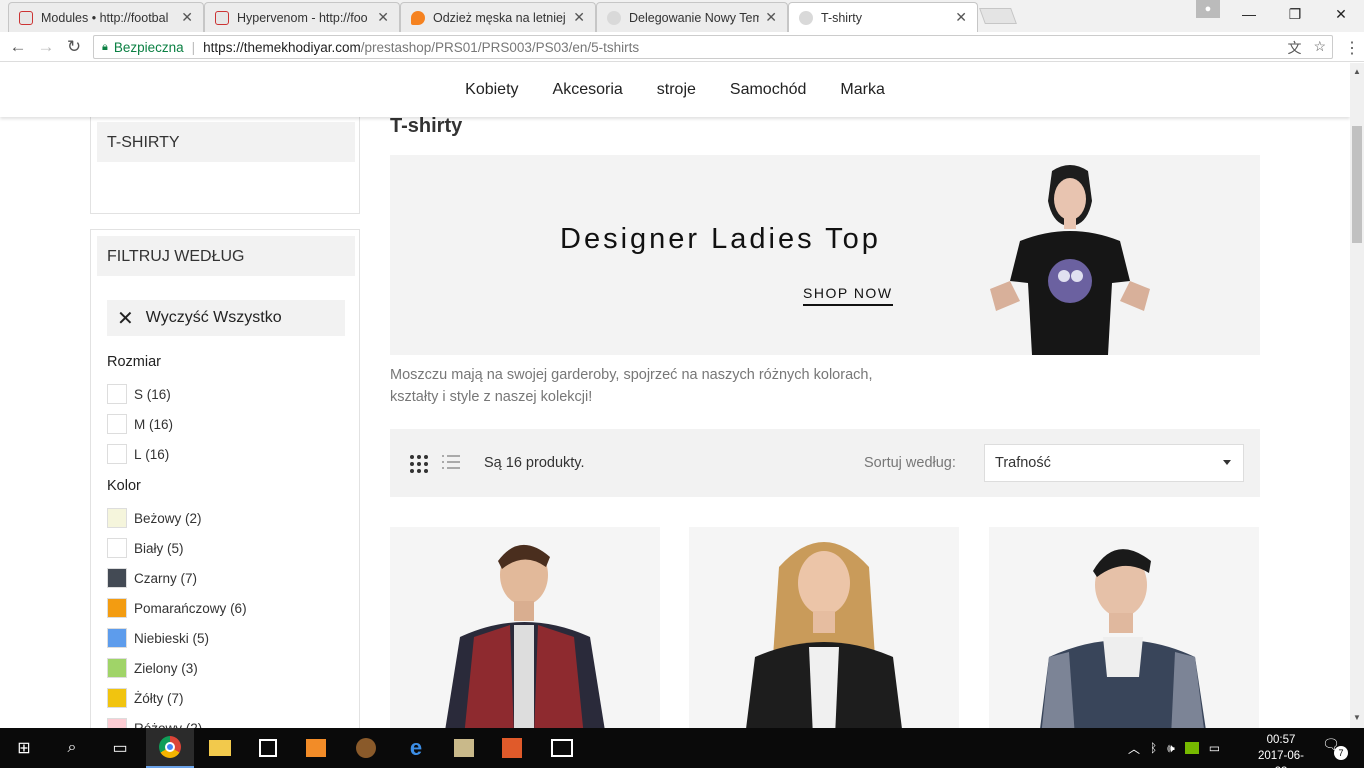 The height and width of the screenshot is (768, 1364). Describe the element at coordinates (562, 748) in the screenshot. I see `photos-icon` at that location.